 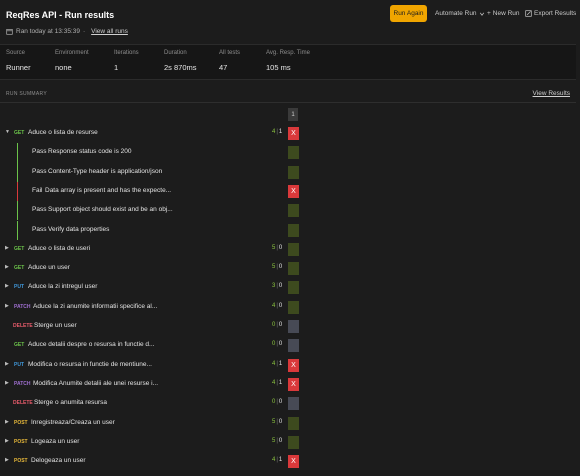 What do you see at coordinates (550, 13) in the screenshot?
I see `export-results-button: Export Results` at bounding box center [550, 13].